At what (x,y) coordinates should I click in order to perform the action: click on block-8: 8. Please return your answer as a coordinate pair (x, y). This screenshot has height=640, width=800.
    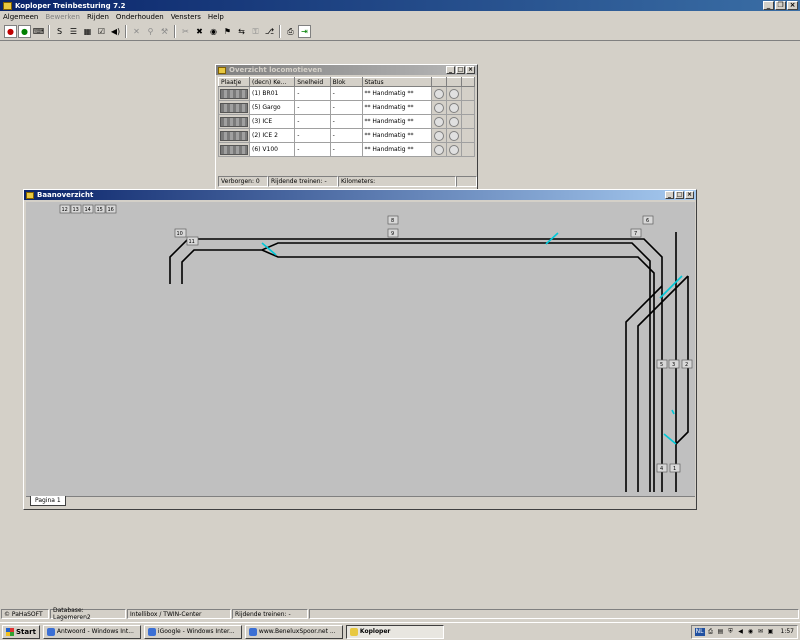
    Looking at the image, I should click on (393, 220).